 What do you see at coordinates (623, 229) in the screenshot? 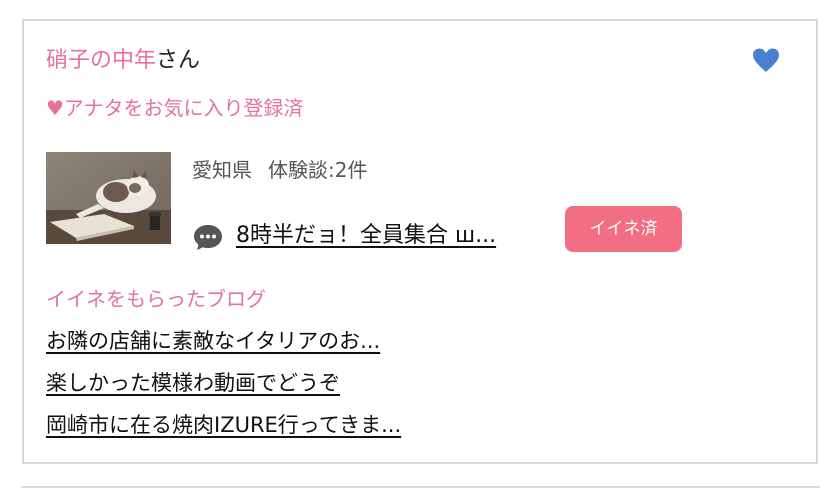
I see `like-status-badge: イイネ済` at bounding box center [623, 229].